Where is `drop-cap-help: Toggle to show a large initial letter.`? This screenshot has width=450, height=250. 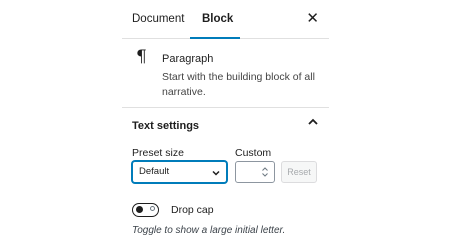
drop-cap-help: Toggle to show a large initial letter. is located at coordinates (209, 230).